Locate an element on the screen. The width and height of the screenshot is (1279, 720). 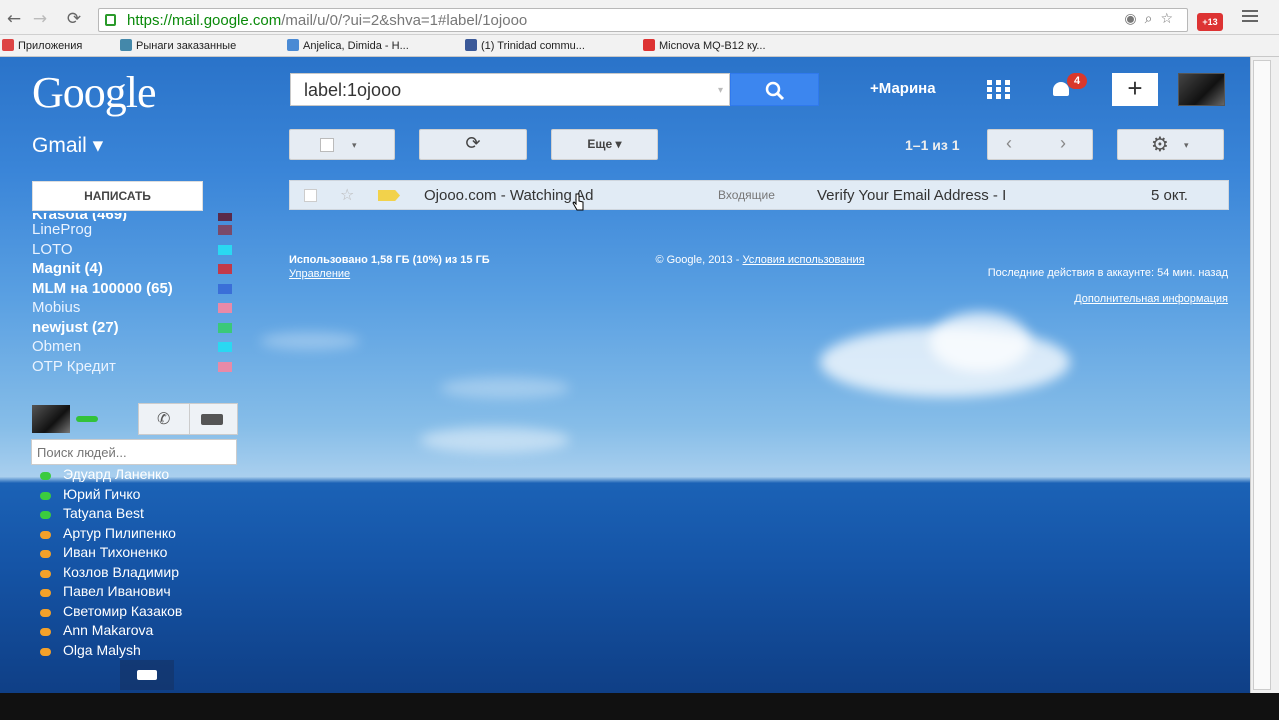
contact-item: Артур Пилипенко is located at coordinates (148, 535).